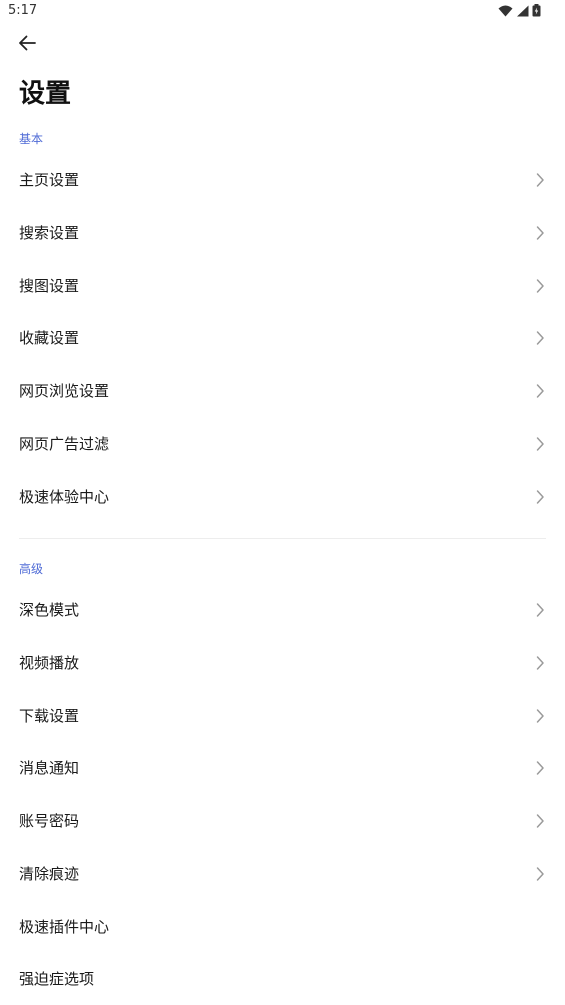  I want to click on settings-item-label: 强迫症选项, so click(57, 979).